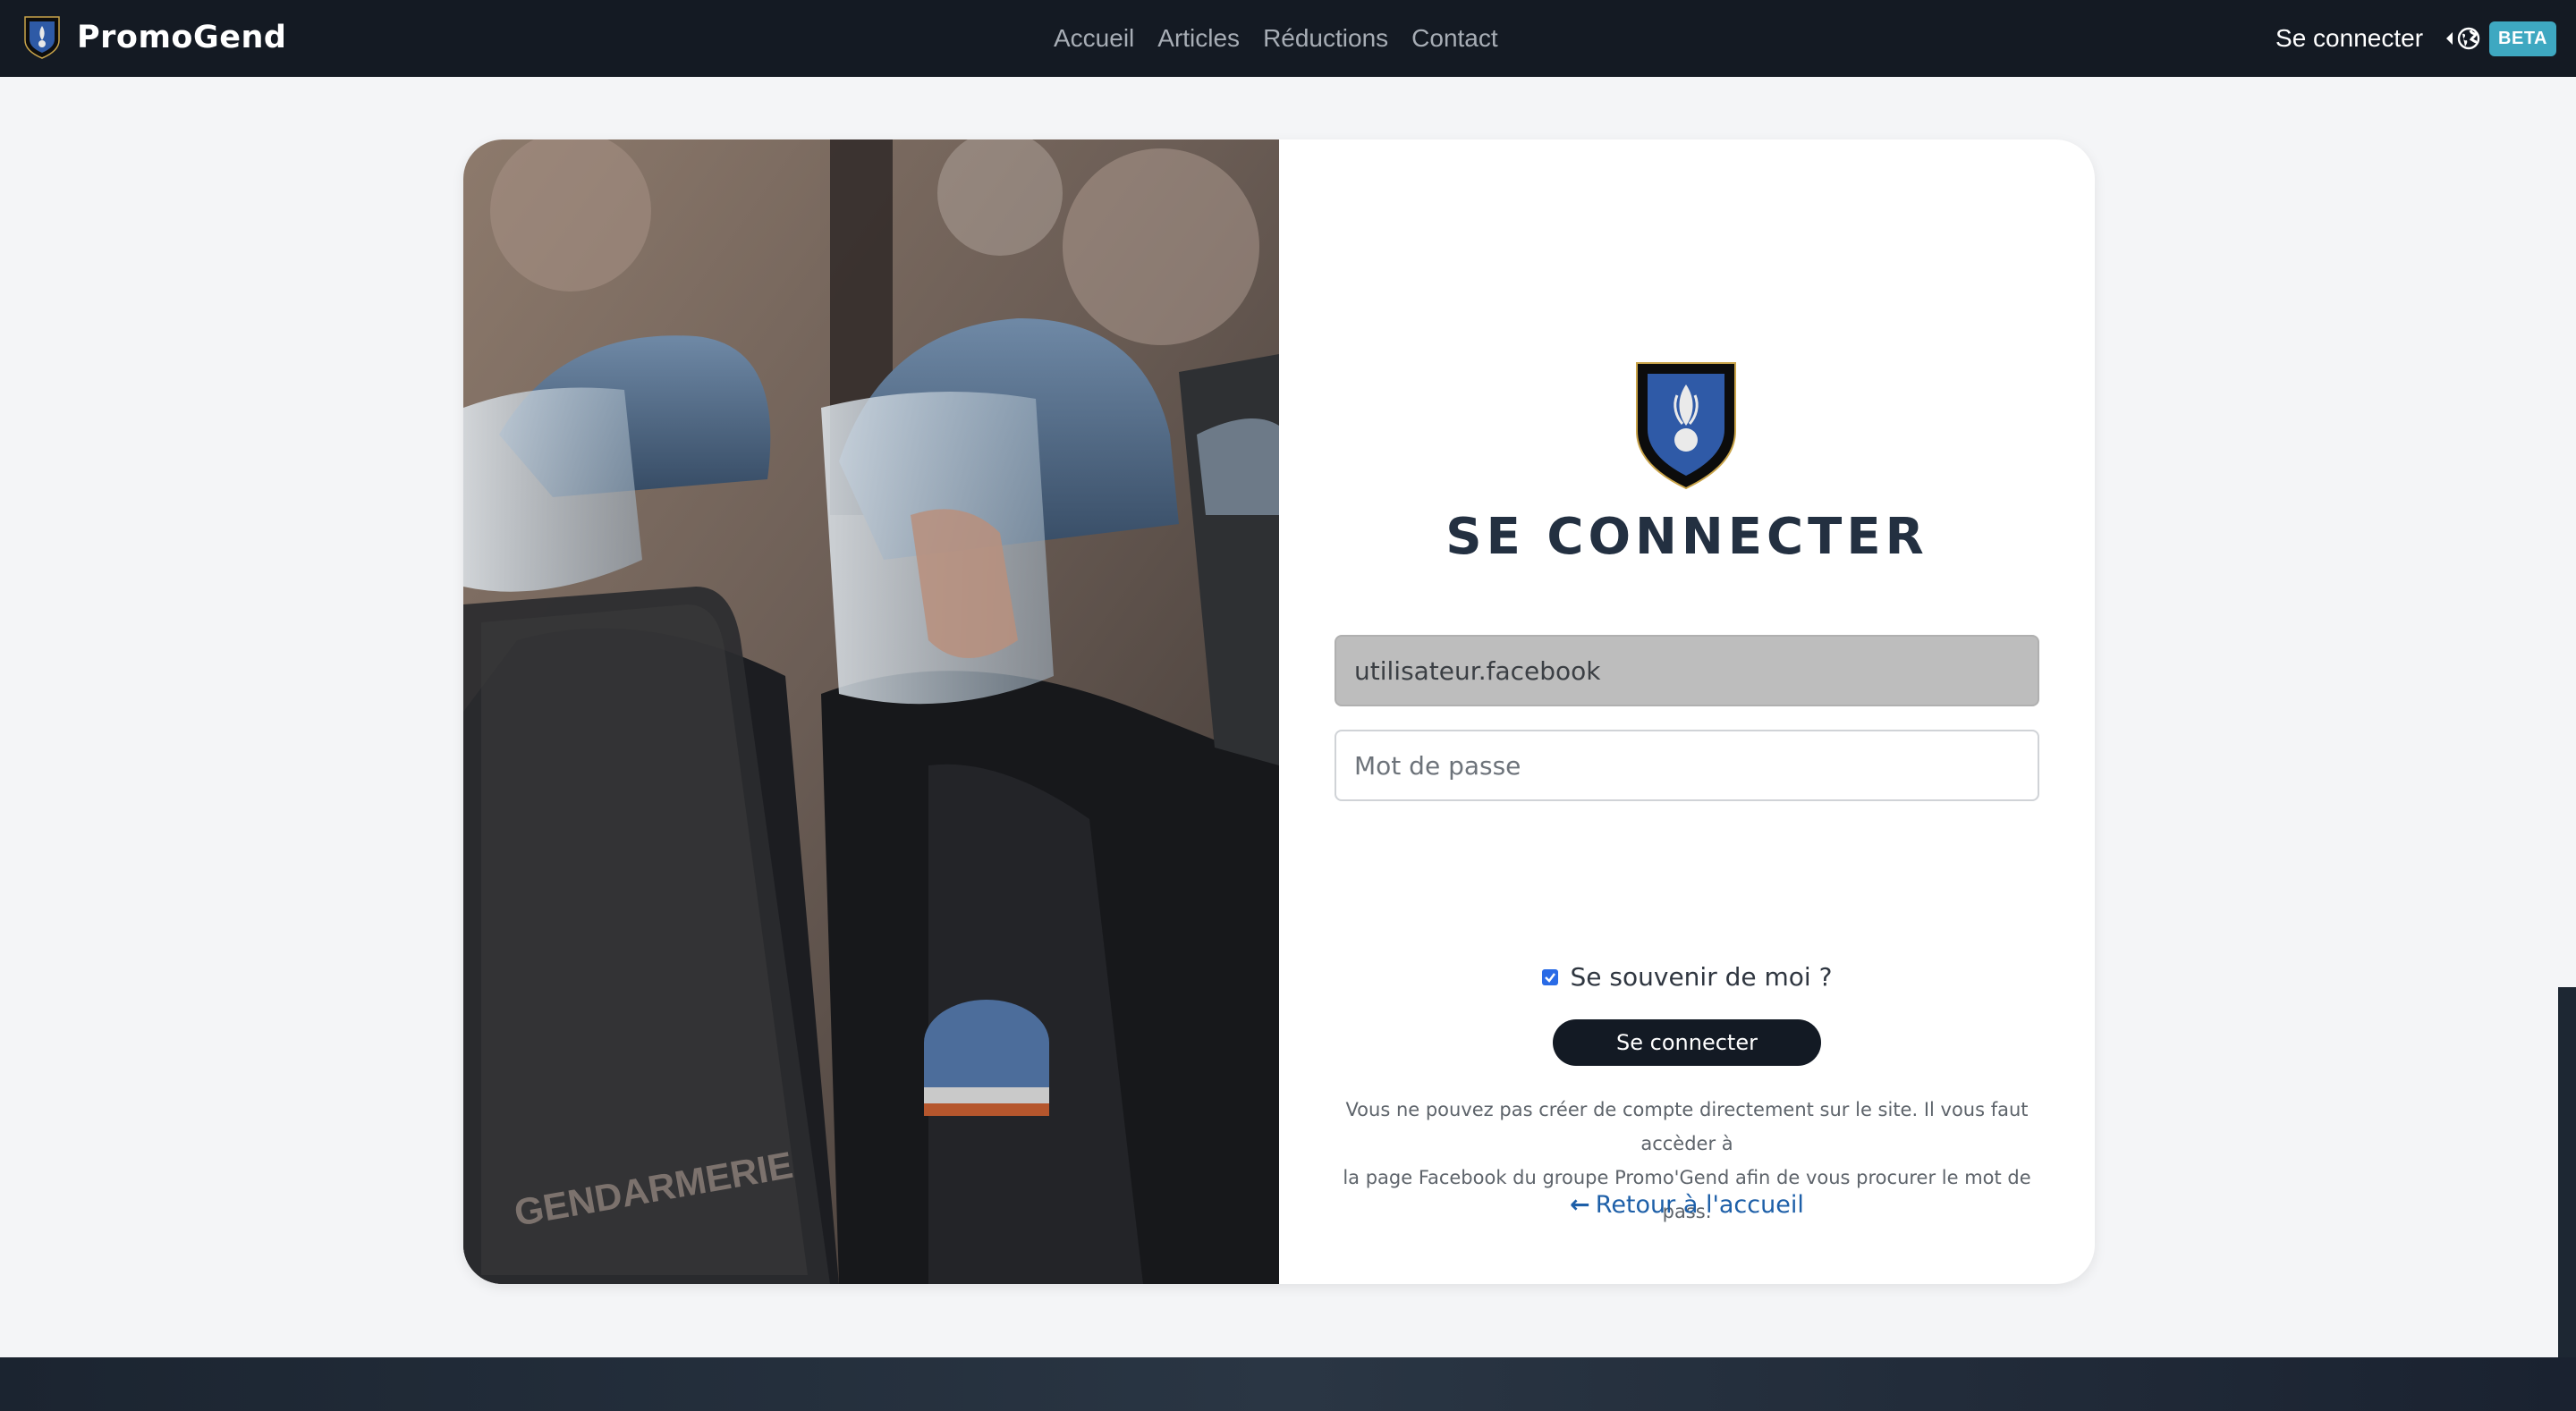  What do you see at coordinates (2349, 38) in the screenshot?
I see `nav-login-link: Se connecter` at bounding box center [2349, 38].